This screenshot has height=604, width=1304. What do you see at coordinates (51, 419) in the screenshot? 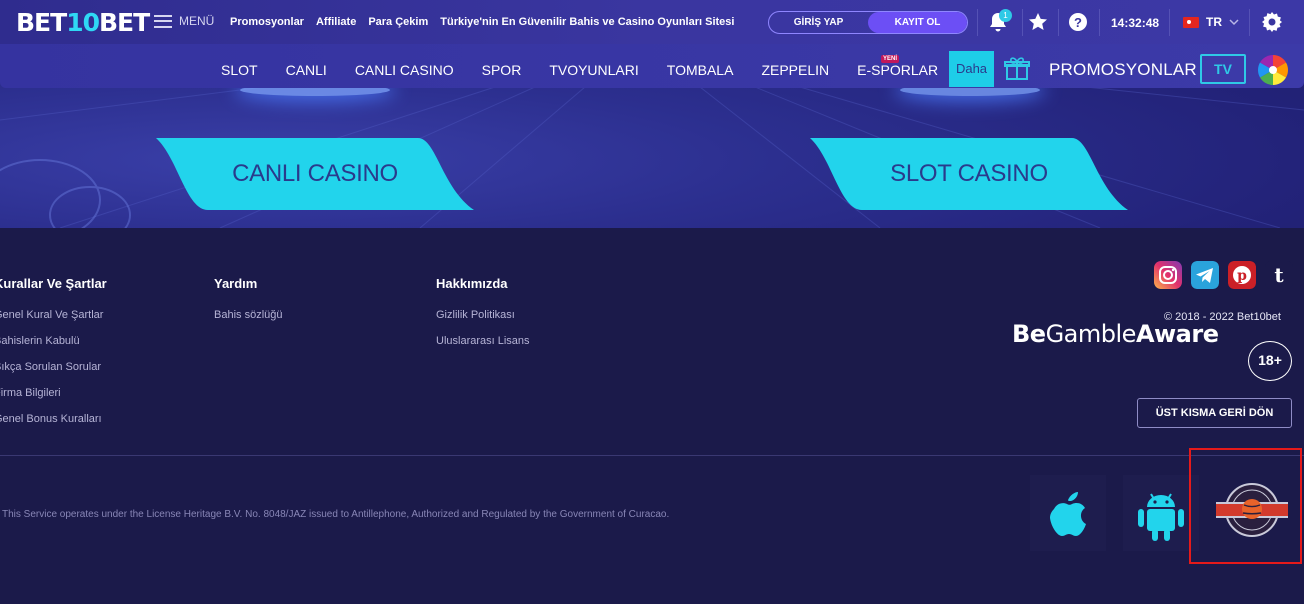
I see `footer-link: Genel Bonus Kuralları` at bounding box center [51, 419].